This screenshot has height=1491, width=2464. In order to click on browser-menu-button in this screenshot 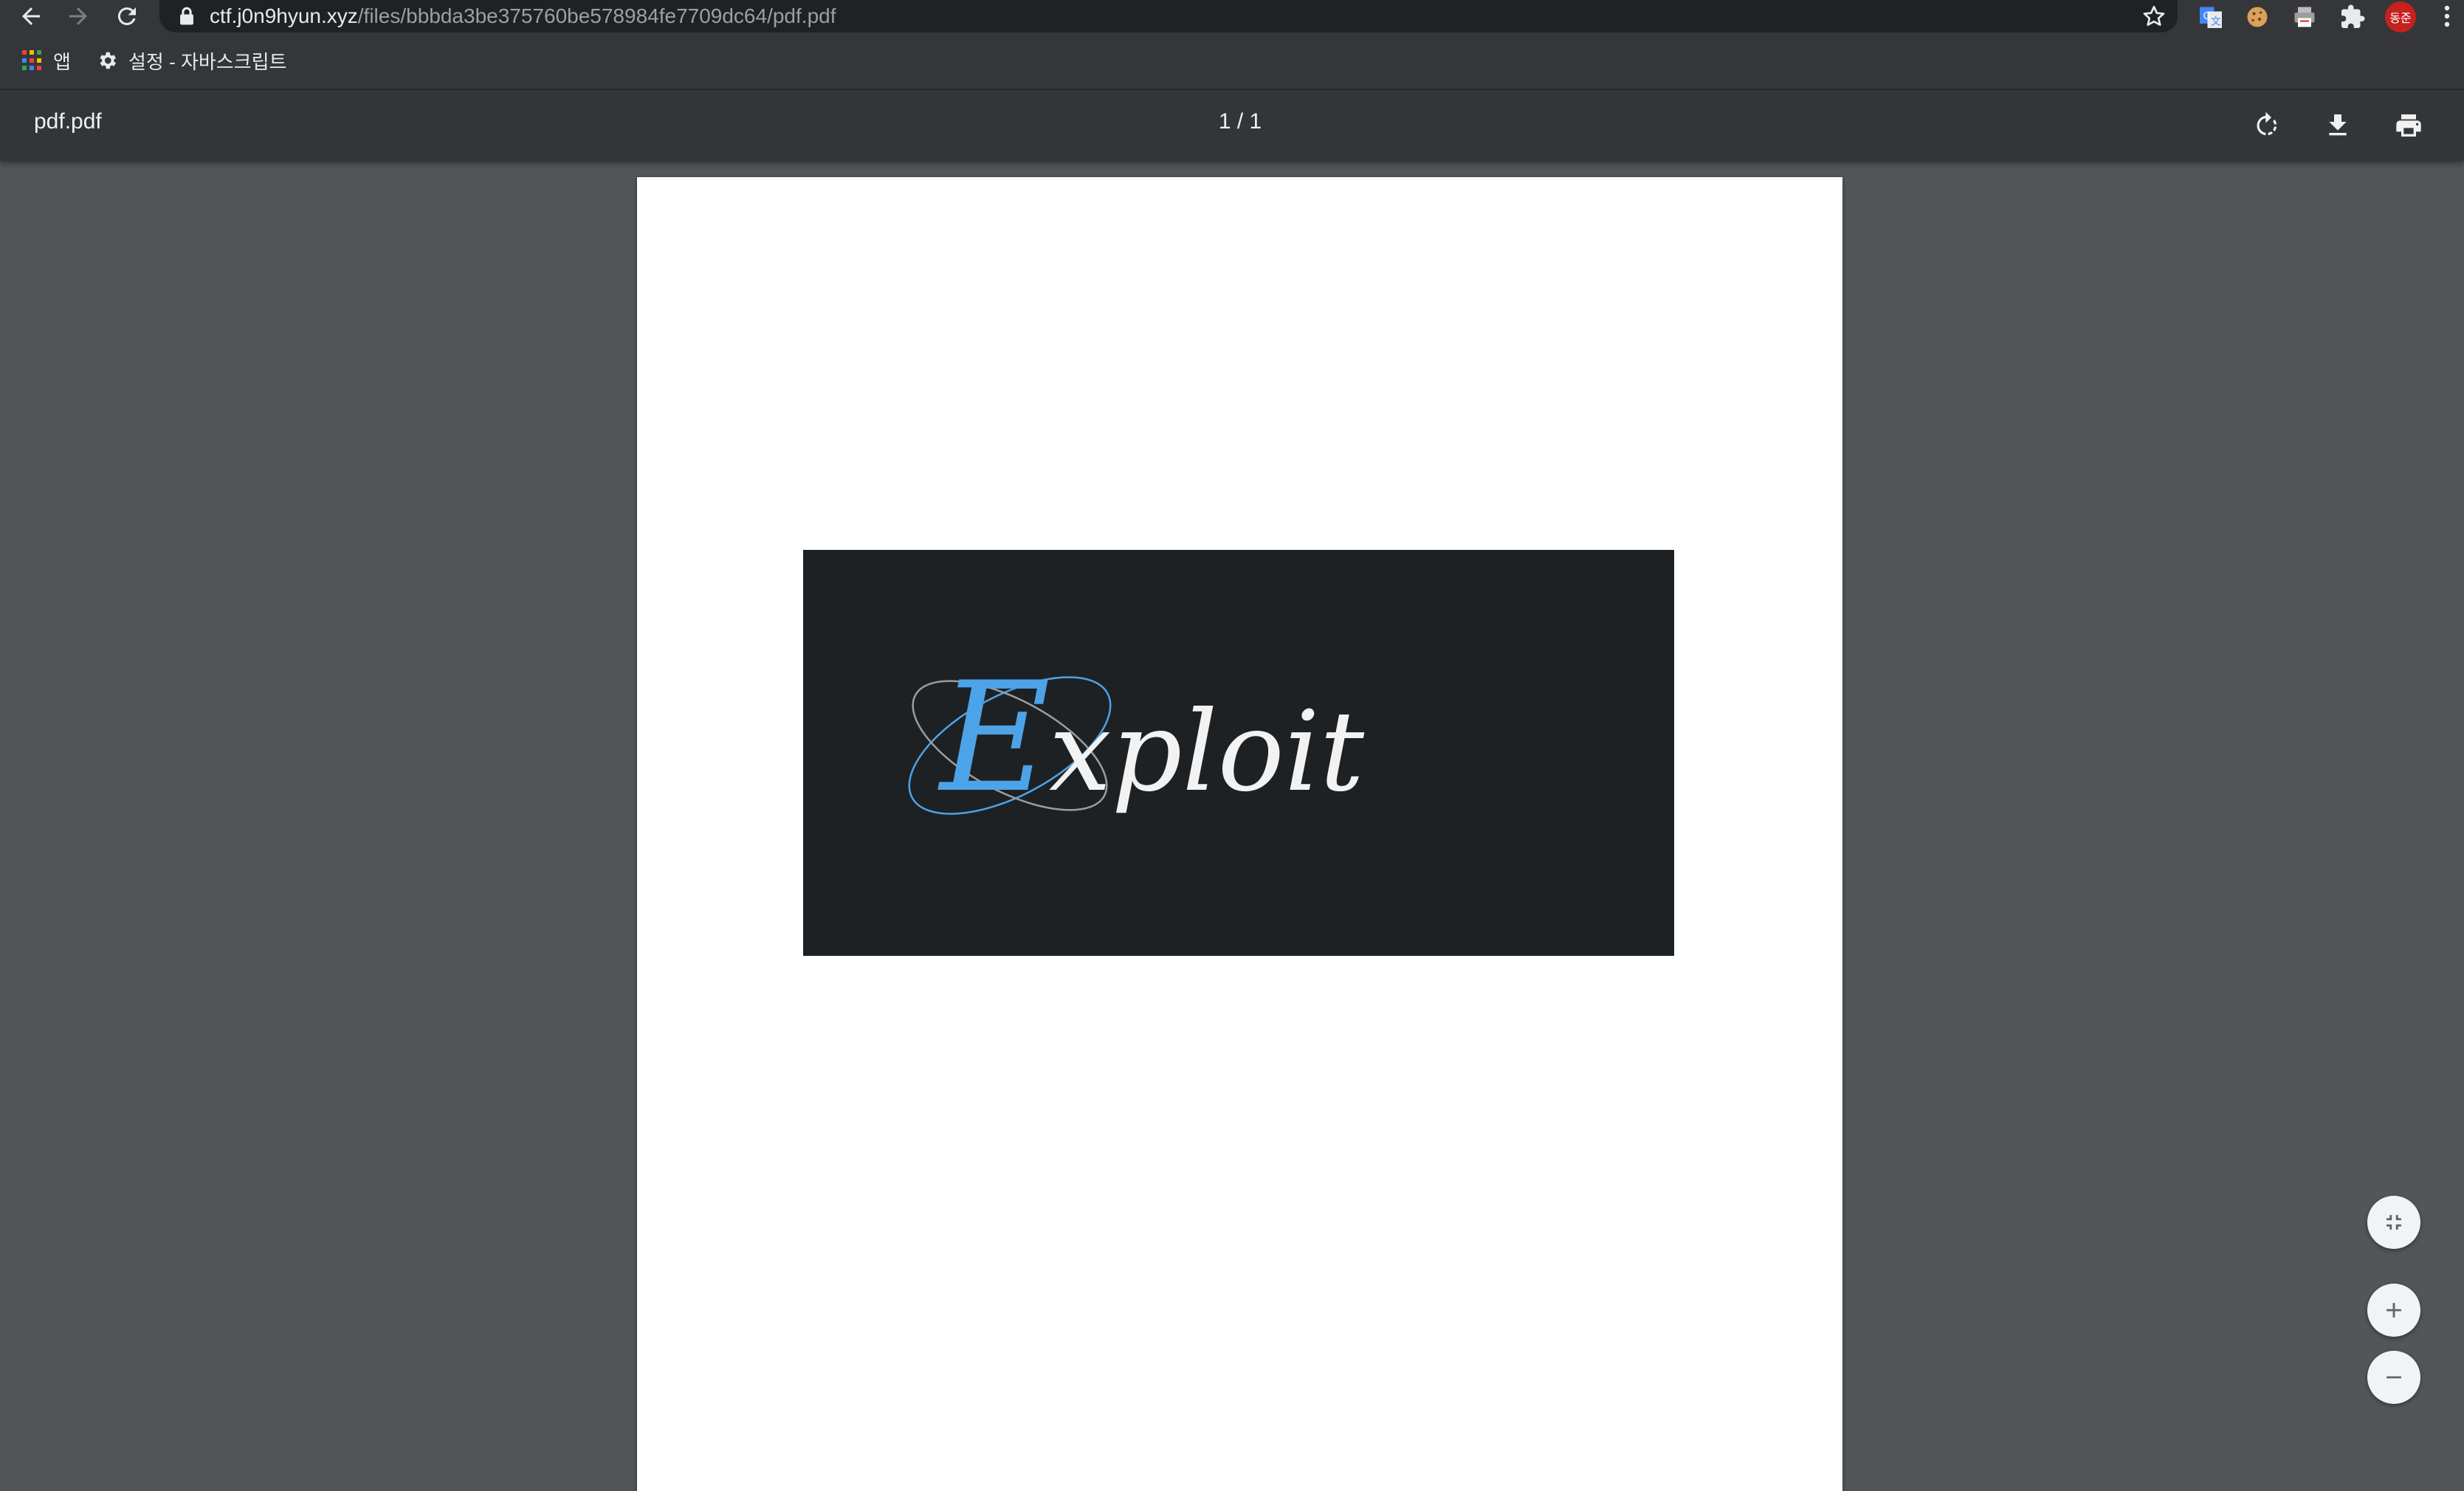, I will do `click(2447, 16)`.